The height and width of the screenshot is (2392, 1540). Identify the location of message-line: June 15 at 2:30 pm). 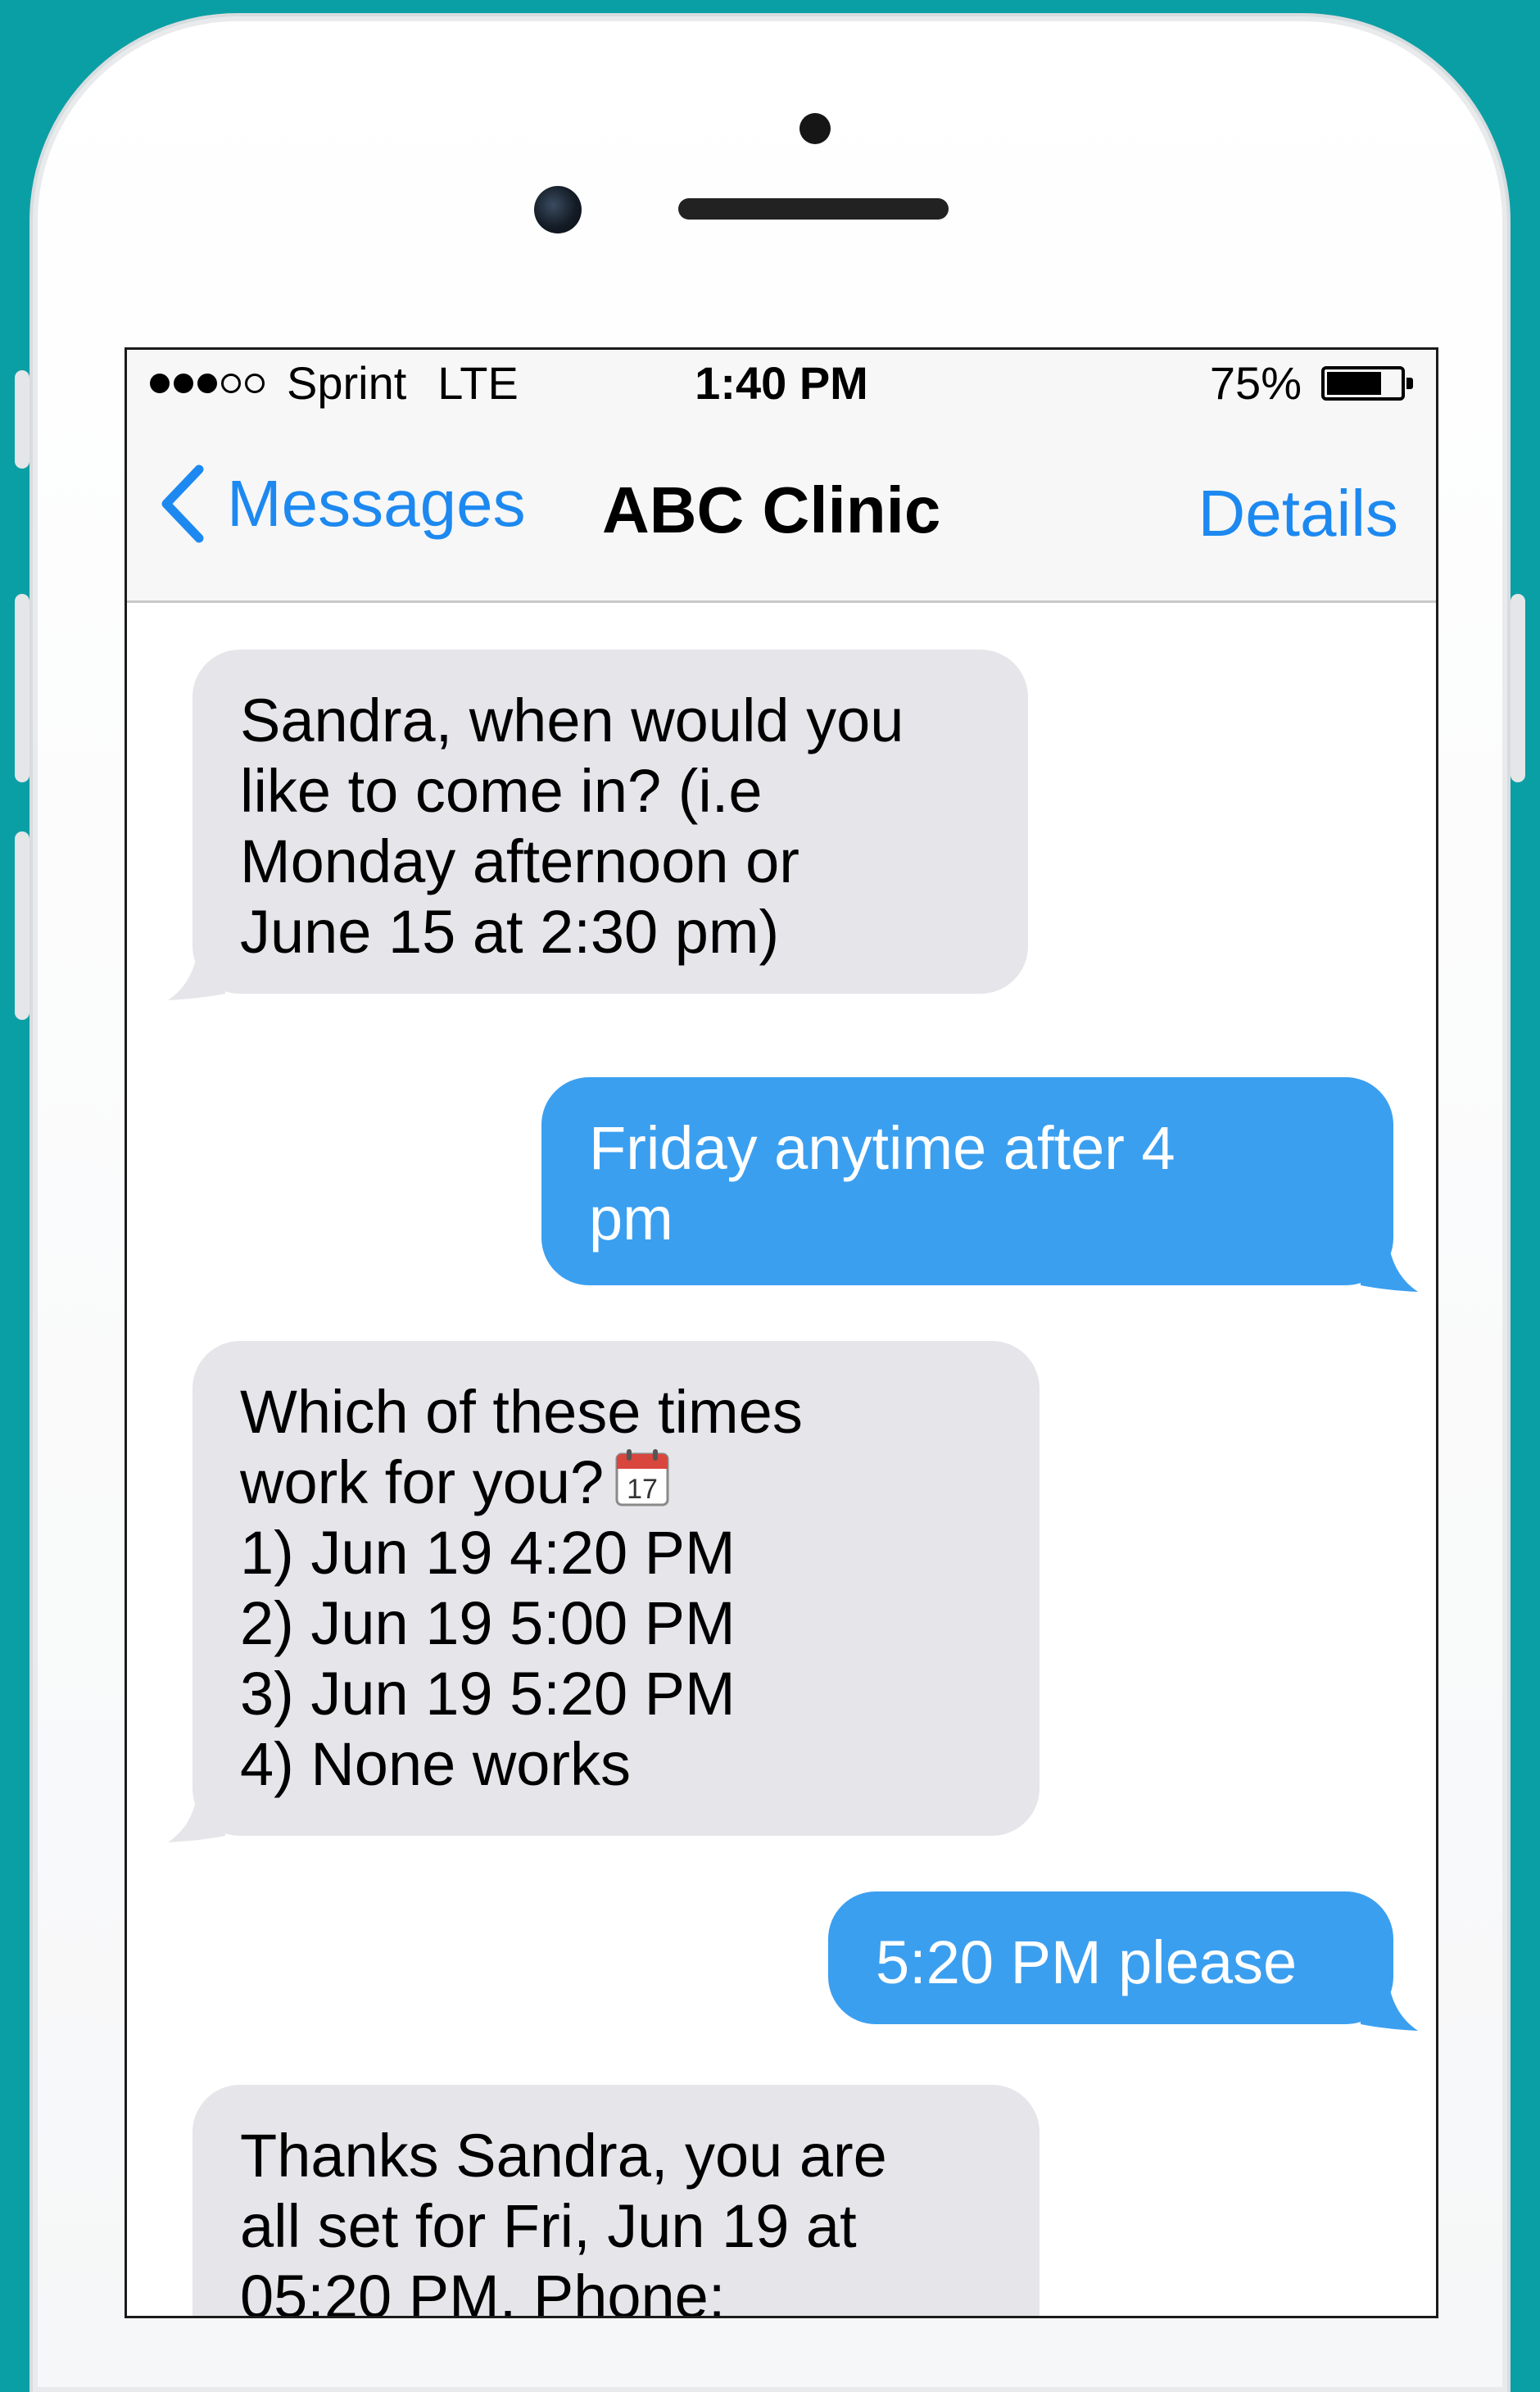
(510, 932).